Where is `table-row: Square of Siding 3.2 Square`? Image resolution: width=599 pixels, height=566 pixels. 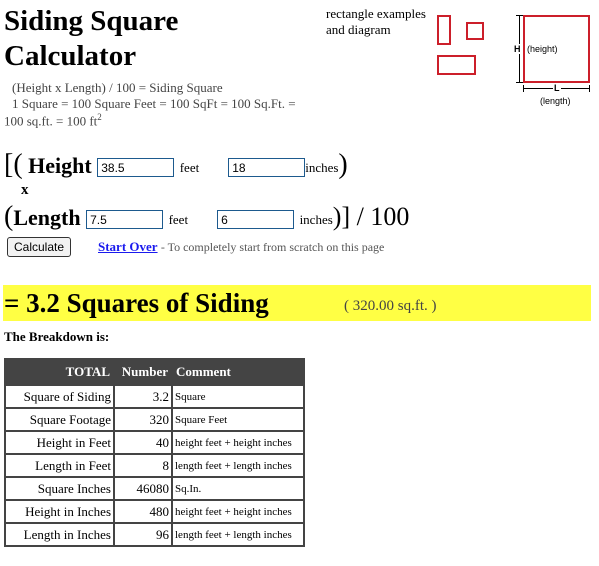
table-row: Square of Siding 3.2 Square is located at coordinates (154, 396).